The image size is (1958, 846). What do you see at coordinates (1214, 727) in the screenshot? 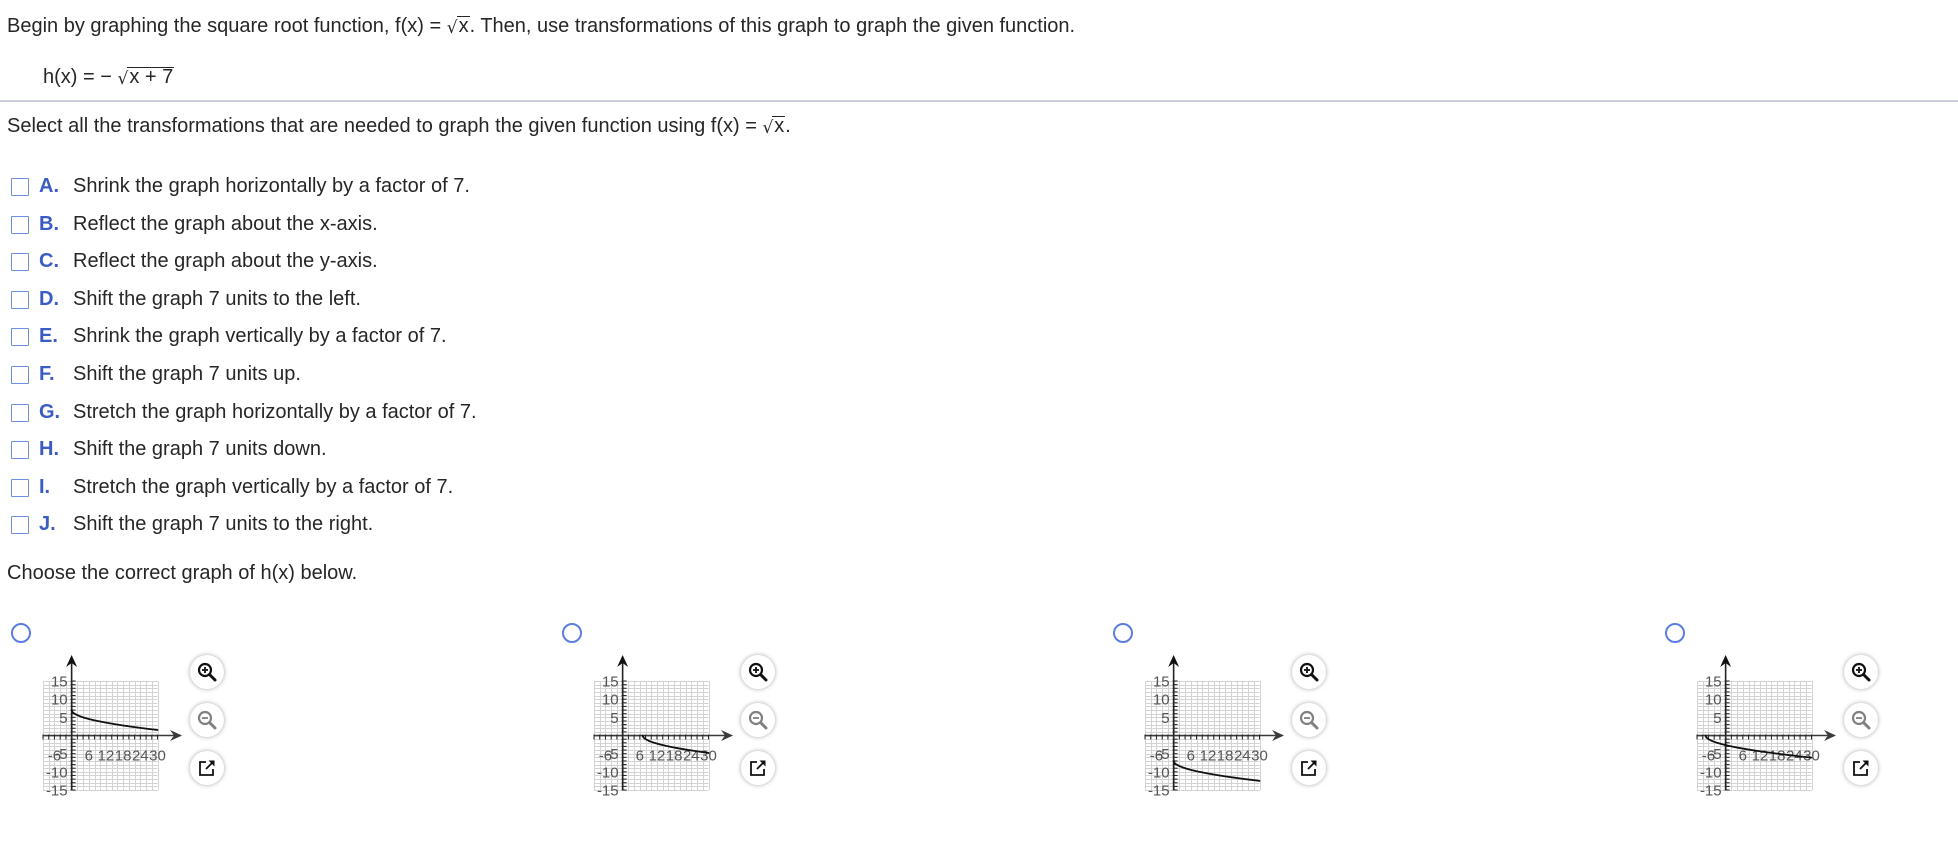
I see `graph-3: 15105-5-10-15-6 6 12 18 24 30` at bounding box center [1214, 727].